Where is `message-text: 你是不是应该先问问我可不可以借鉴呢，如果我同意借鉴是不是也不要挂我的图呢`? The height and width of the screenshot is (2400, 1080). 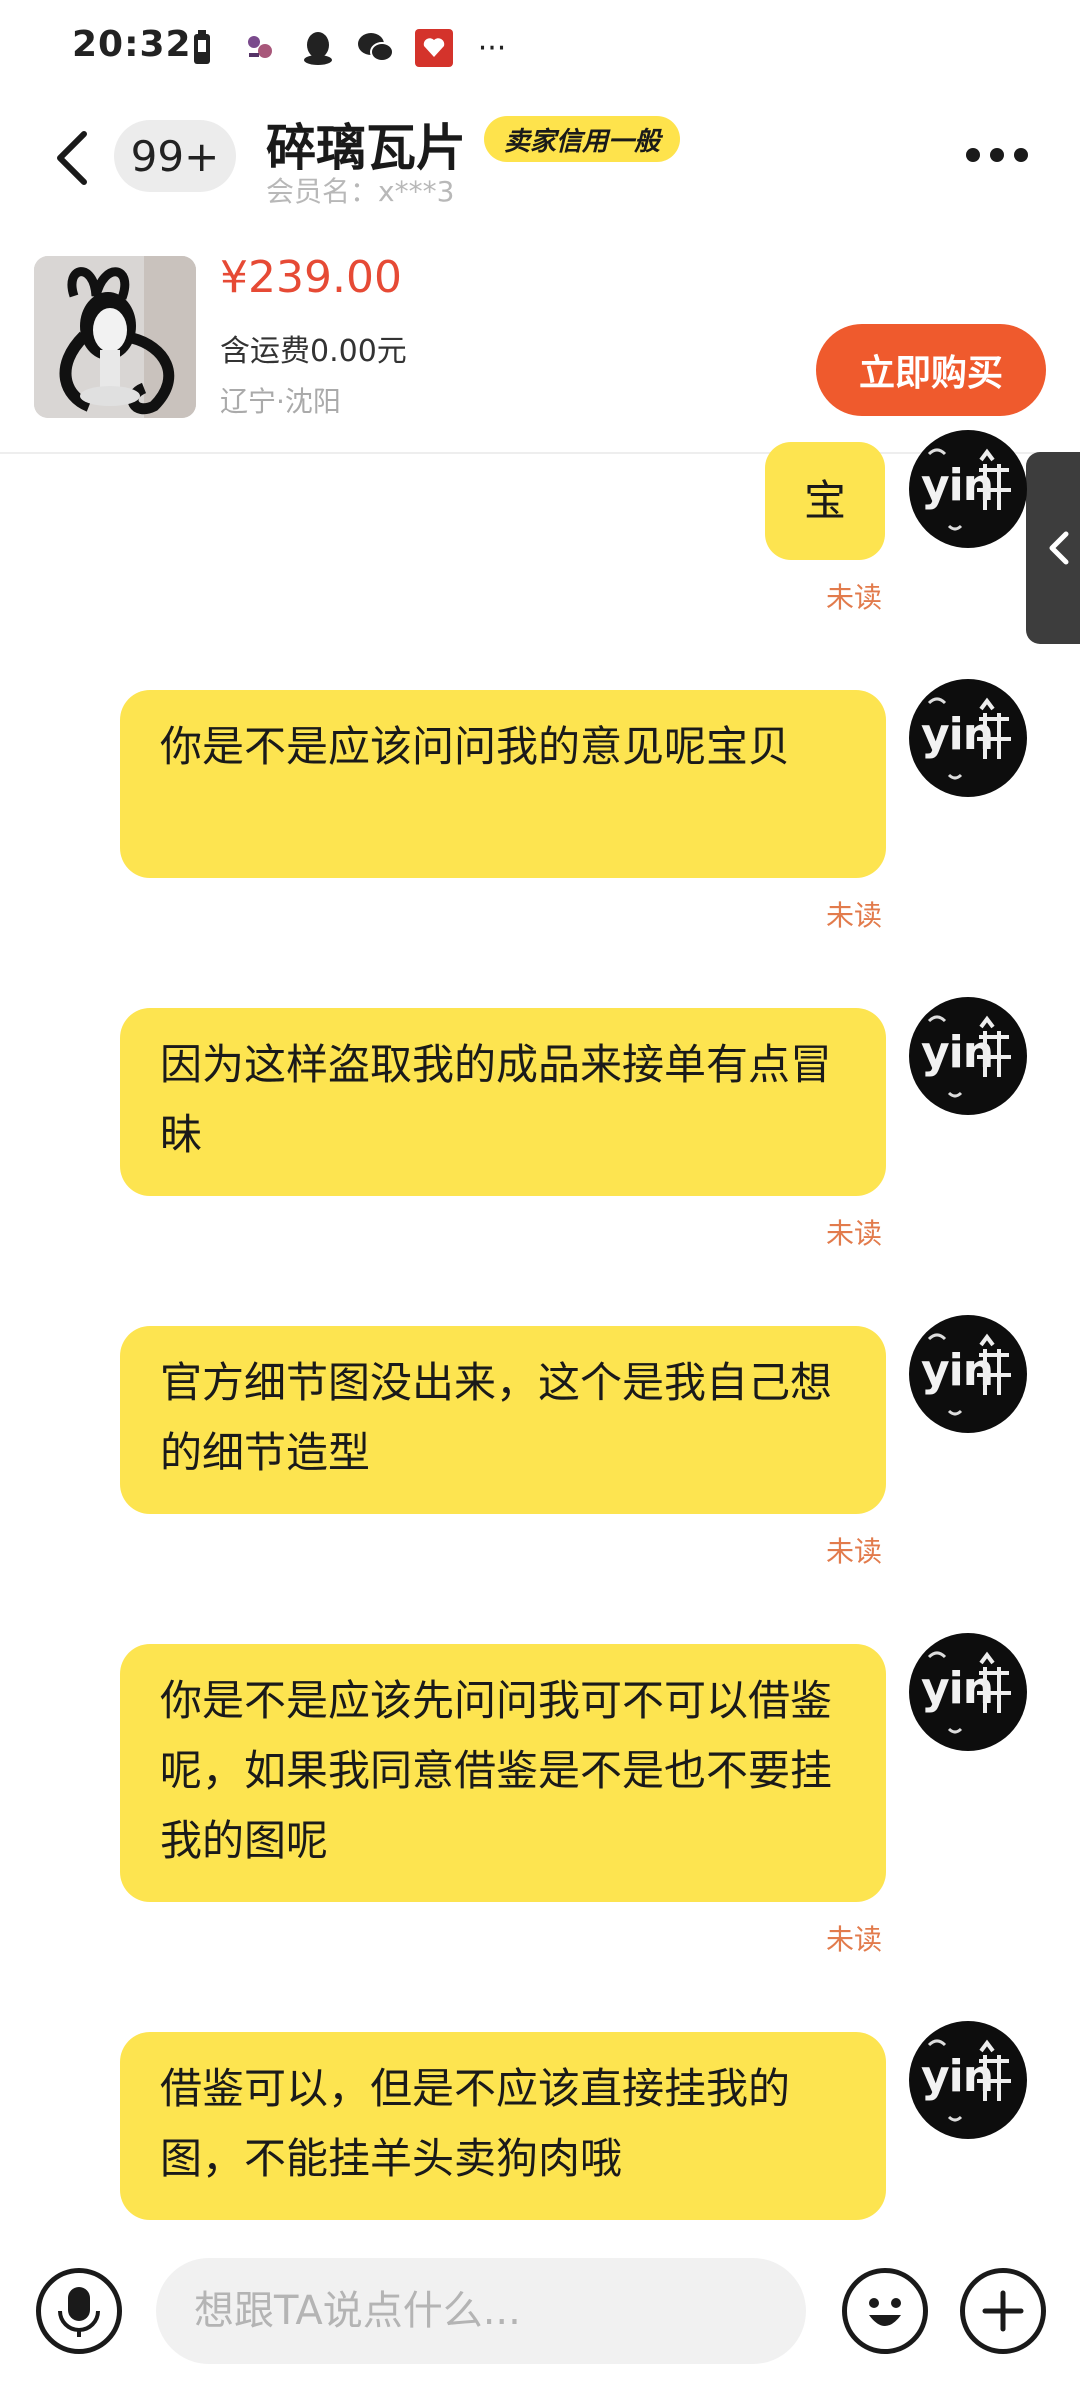 message-text: 你是不是应该先问问我可不可以借鉴呢，如果我同意借鉴是不是也不要挂我的图呢 is located at coordinates (496, 1770).